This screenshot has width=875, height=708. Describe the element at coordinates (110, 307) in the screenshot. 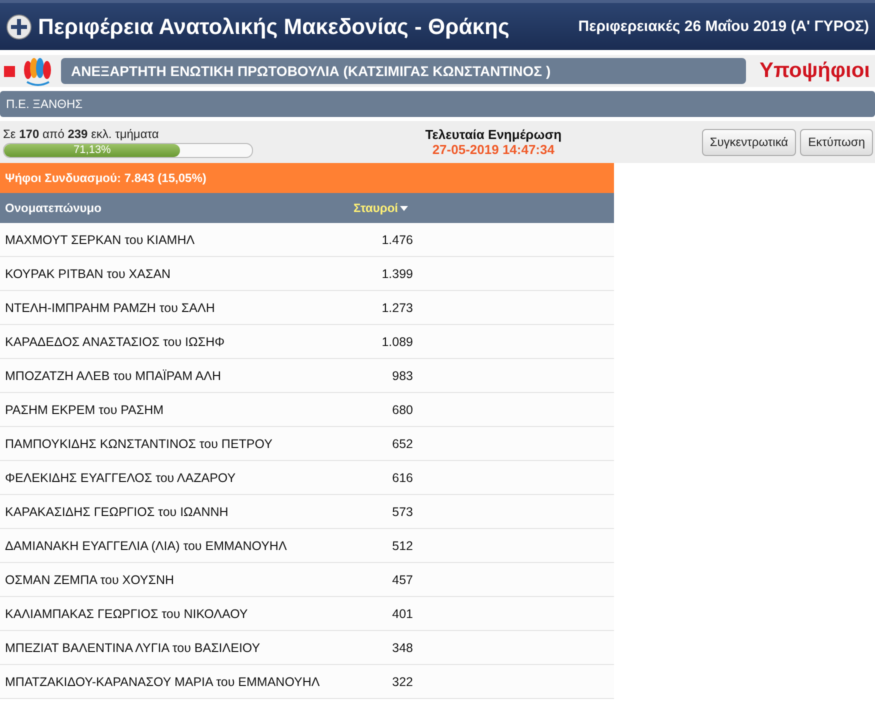

I see `candidate-name: ΝΤΕΛΗ-ΙΜΠΡΑΗΜ ΡΑΜΖΗ του ΣΑΛΗ` at that location.